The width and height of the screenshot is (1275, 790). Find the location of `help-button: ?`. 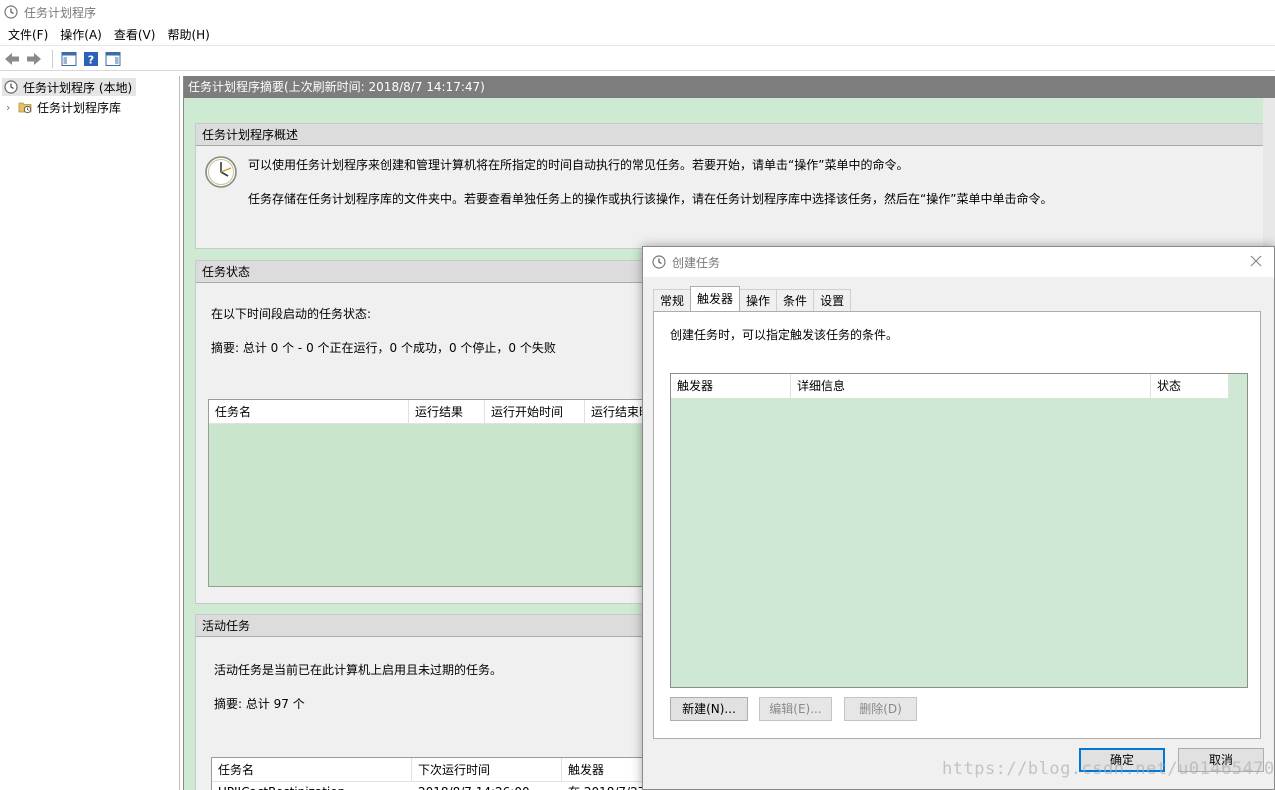

help-button: ? is located at coordinates (91, 59).